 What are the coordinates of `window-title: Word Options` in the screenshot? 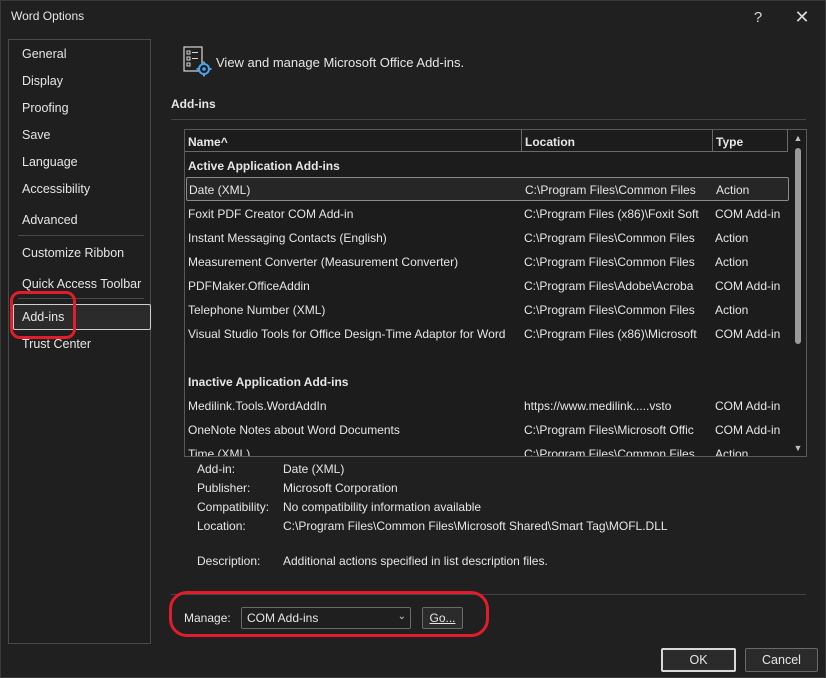 It's located at (48, 16).